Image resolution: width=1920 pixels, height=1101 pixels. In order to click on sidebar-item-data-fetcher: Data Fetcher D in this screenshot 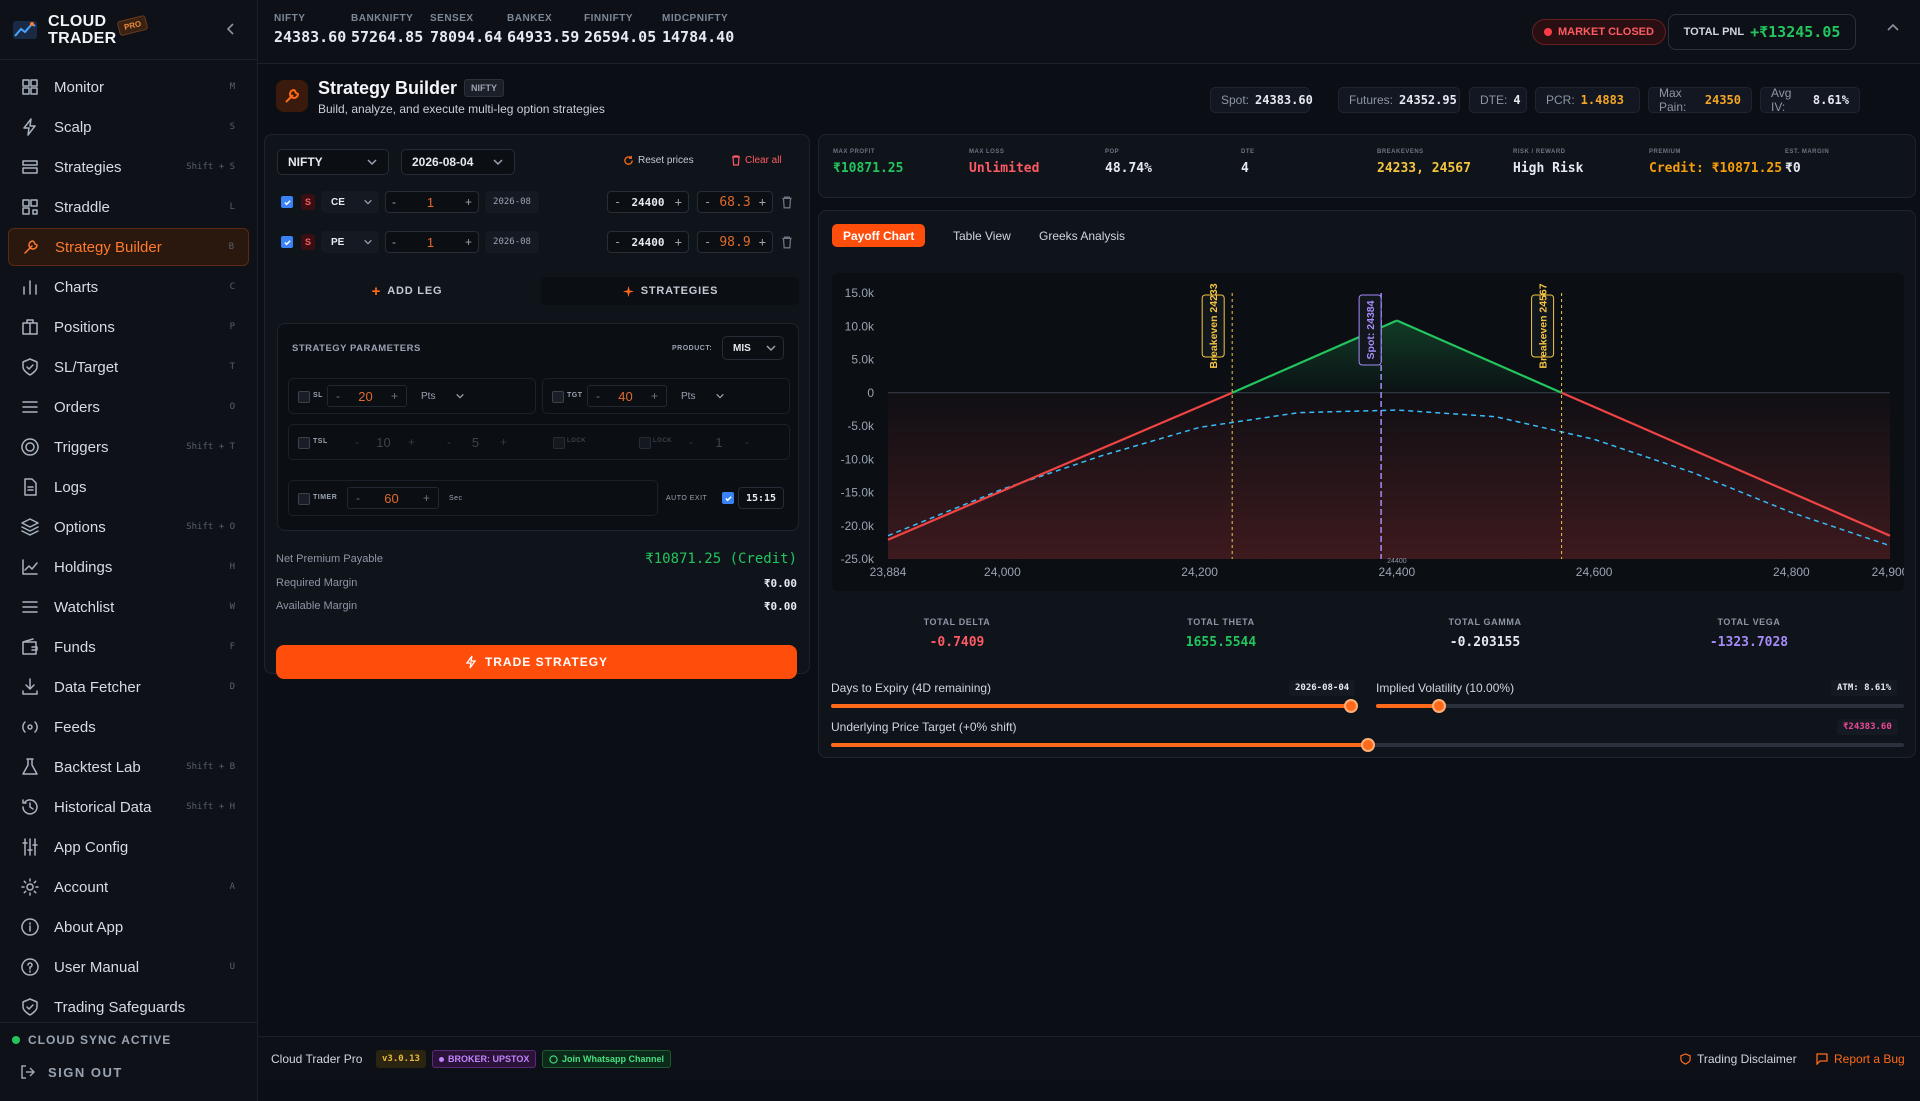, I will do `click(128, 687)`.